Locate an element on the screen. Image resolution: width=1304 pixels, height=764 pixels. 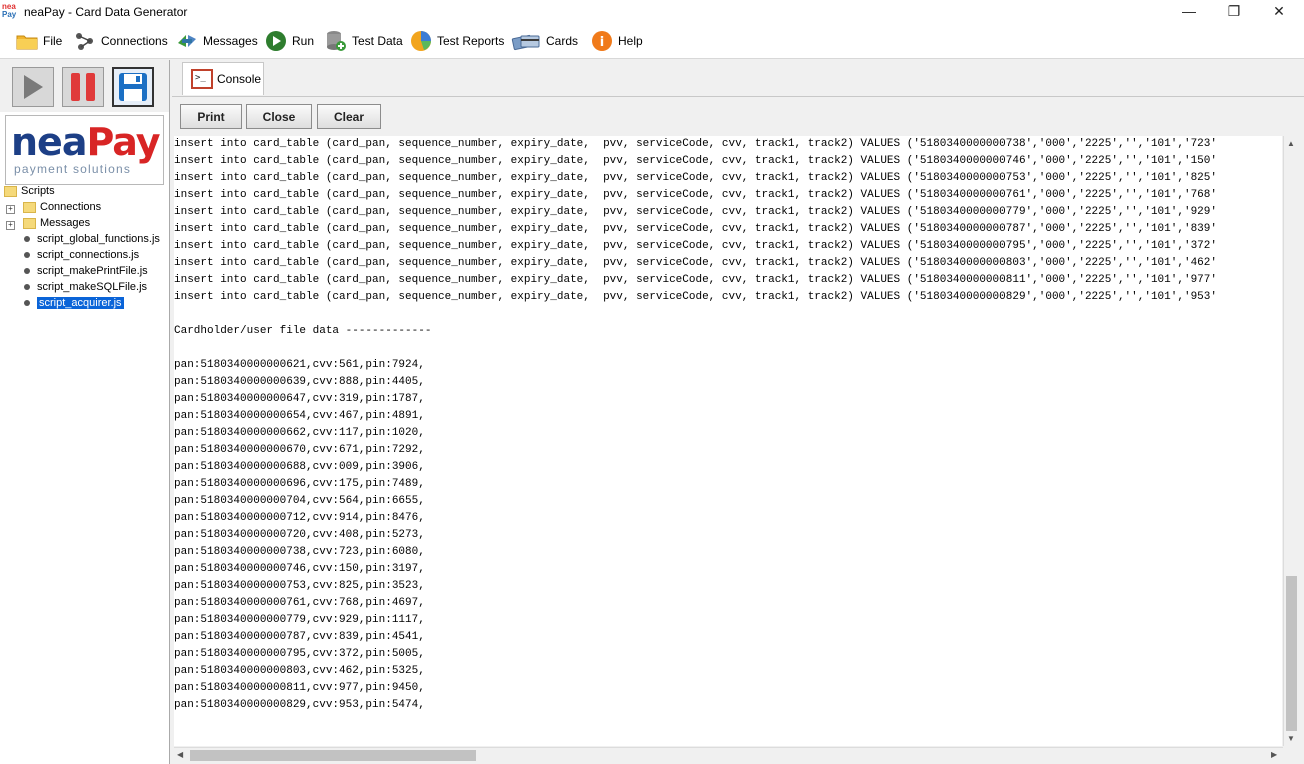
menu-test-reports-label: Test Reports is located at coordinates (471, 41).